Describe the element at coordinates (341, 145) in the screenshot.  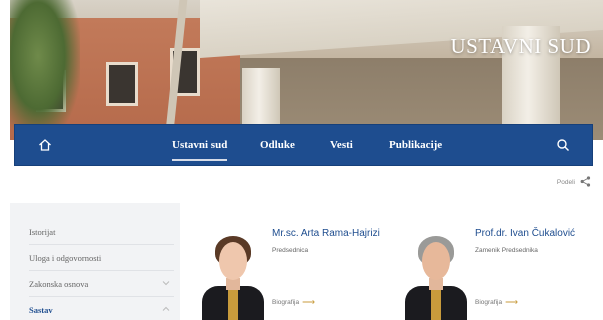
I see `nav-item-vesti: Vesti` at that location.